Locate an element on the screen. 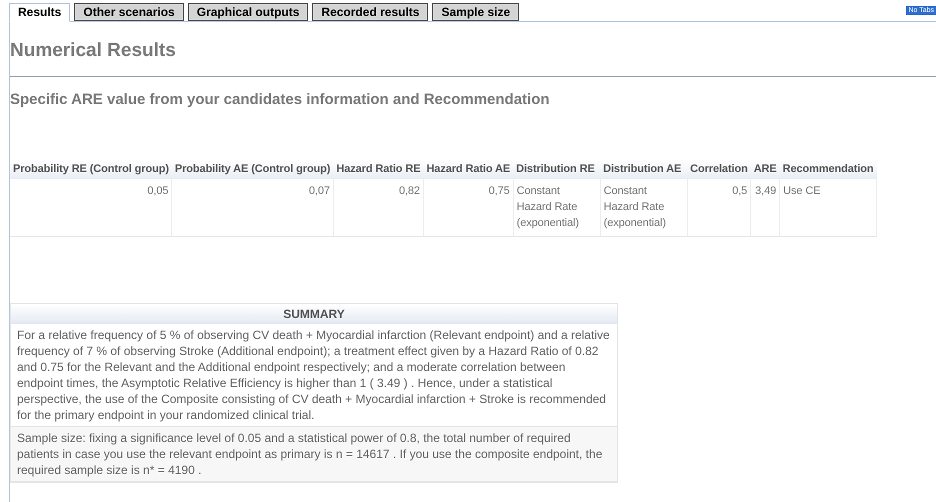 The image size is (936, 502). table-cell: 0,75 is located at coordinates (468, 207).